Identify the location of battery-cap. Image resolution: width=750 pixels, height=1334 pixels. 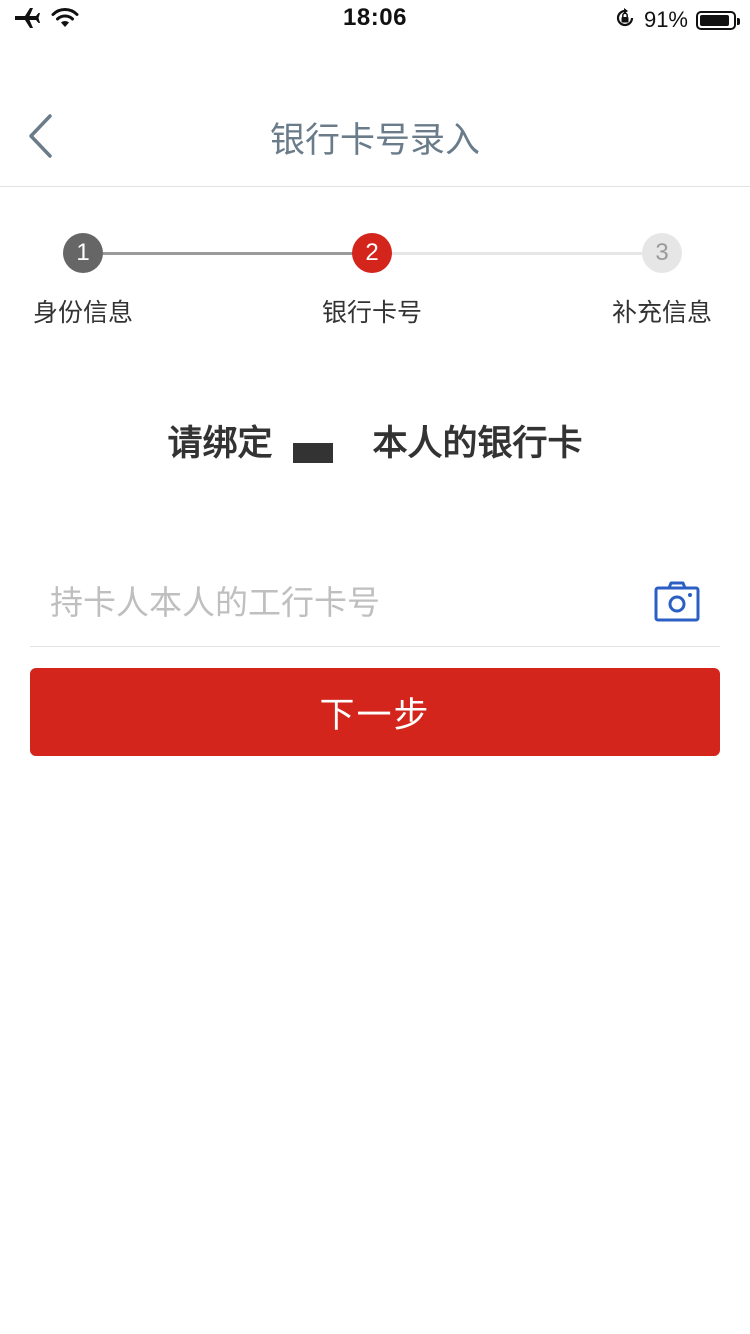
(738, 21).